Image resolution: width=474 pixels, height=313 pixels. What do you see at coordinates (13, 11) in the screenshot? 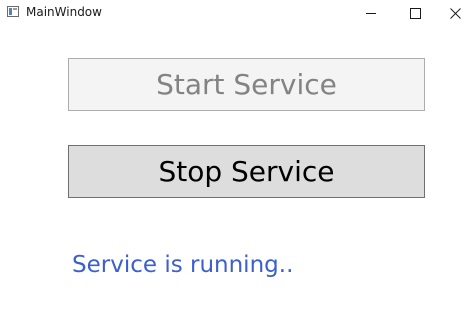
I see `app-window-icon` at bounding box center [13, 11].